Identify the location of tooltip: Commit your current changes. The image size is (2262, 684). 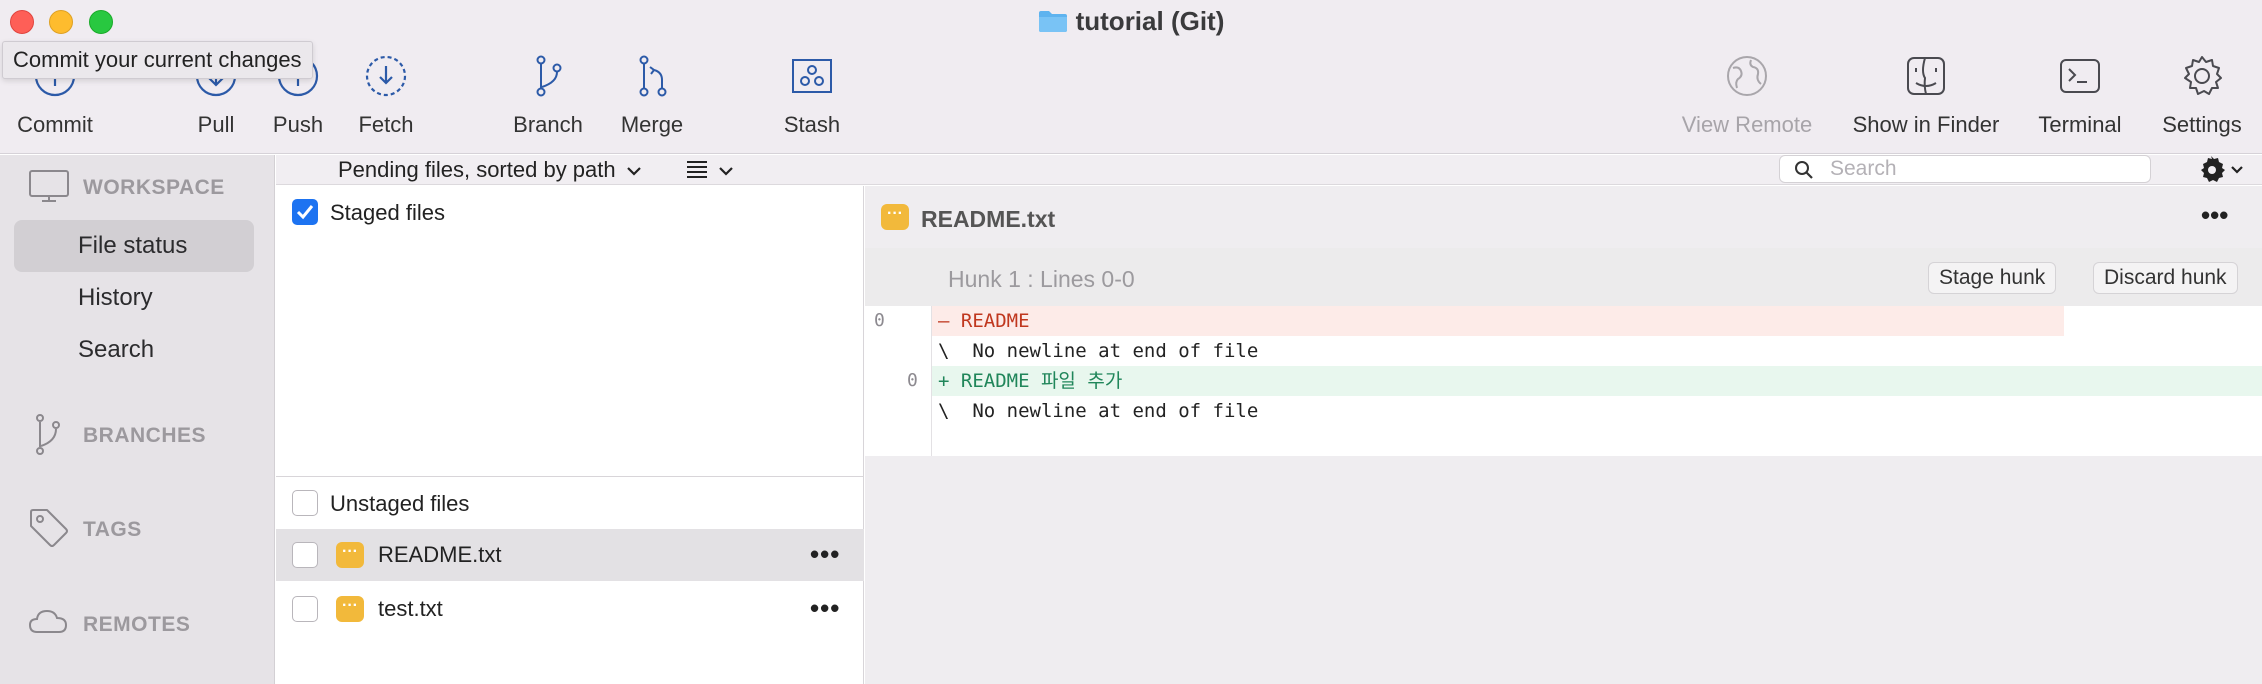
(157, 60).